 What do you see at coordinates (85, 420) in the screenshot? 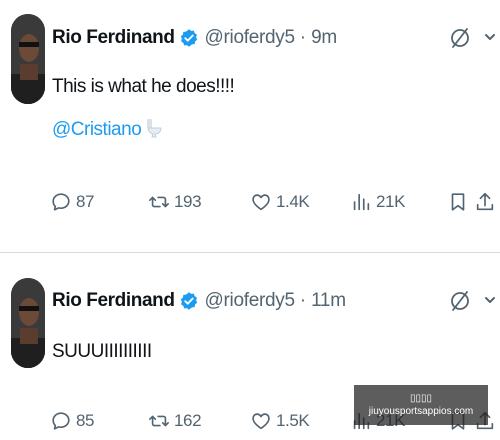
I see `reply-count: 85` at bounding box center [85, 420].